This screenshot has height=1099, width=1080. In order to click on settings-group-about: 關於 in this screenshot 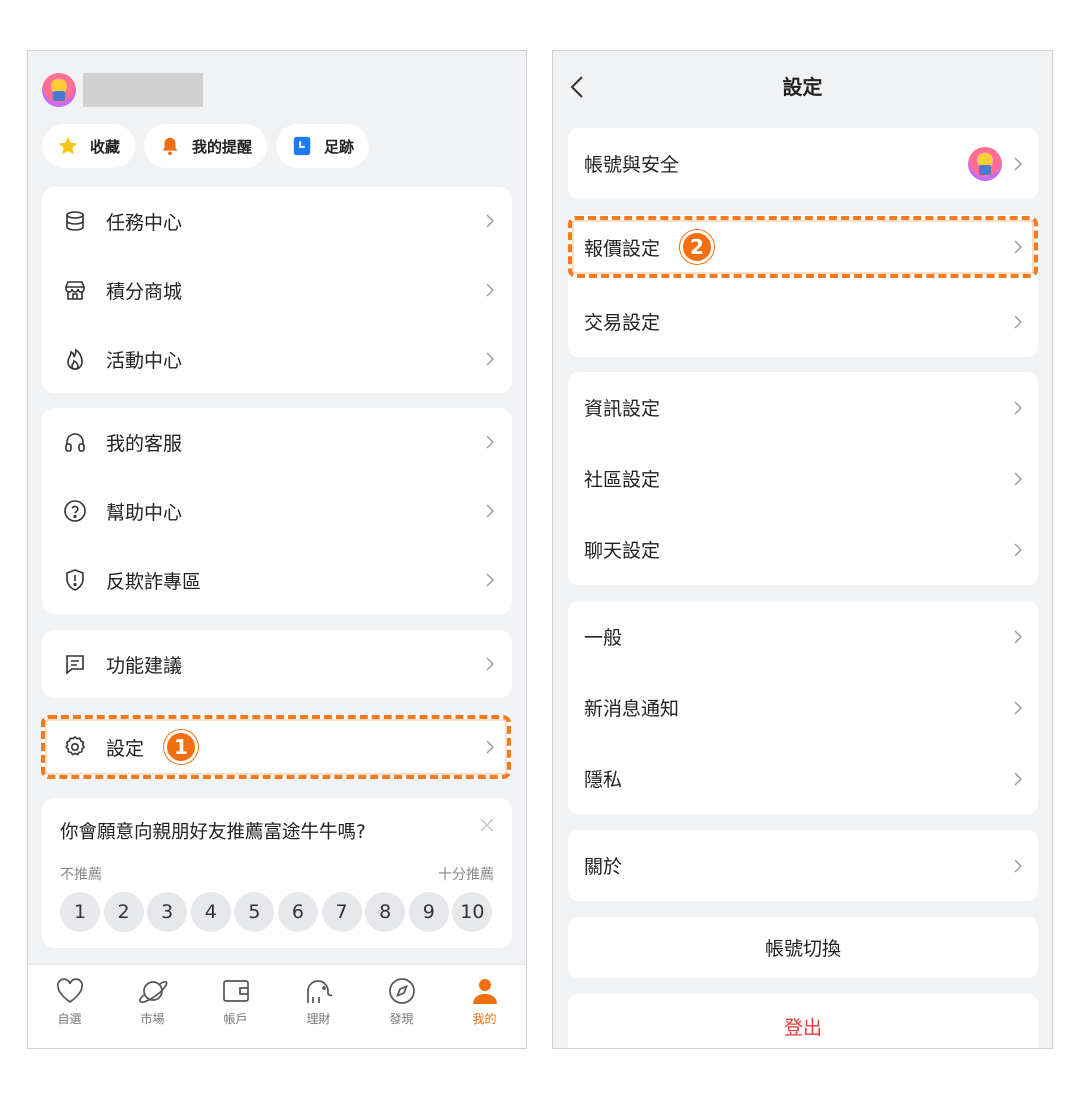, I will do `click(803, 865)`.